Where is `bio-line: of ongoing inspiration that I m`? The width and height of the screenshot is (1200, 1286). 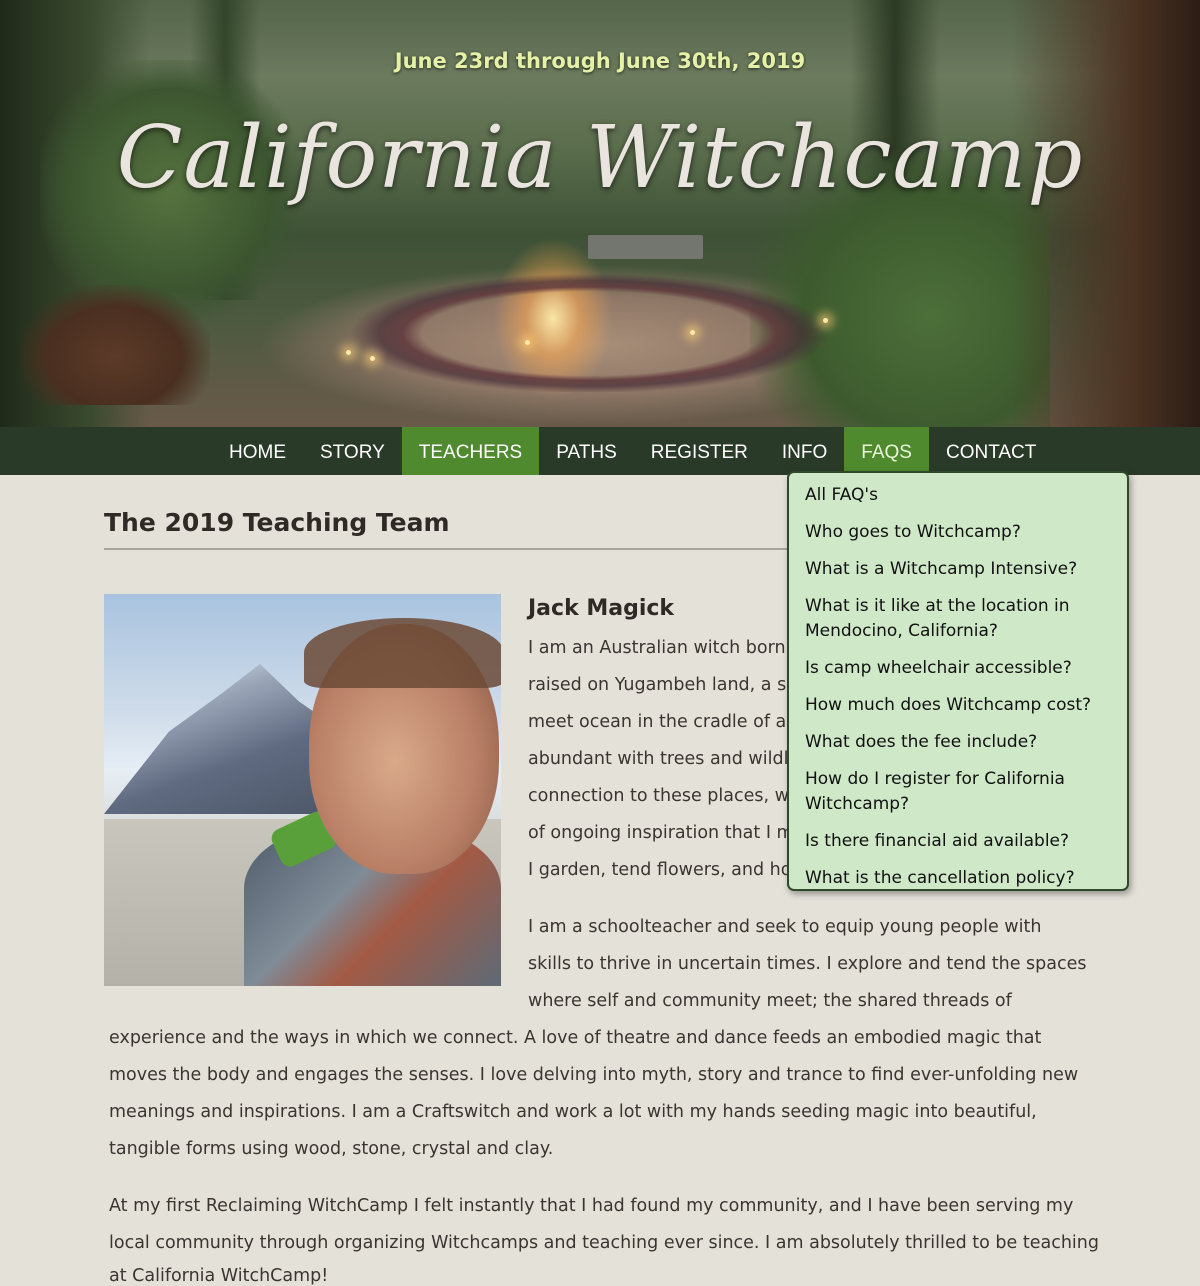 bio-line: of ongoing inspiration that I m is located at coordinates (661, 833).